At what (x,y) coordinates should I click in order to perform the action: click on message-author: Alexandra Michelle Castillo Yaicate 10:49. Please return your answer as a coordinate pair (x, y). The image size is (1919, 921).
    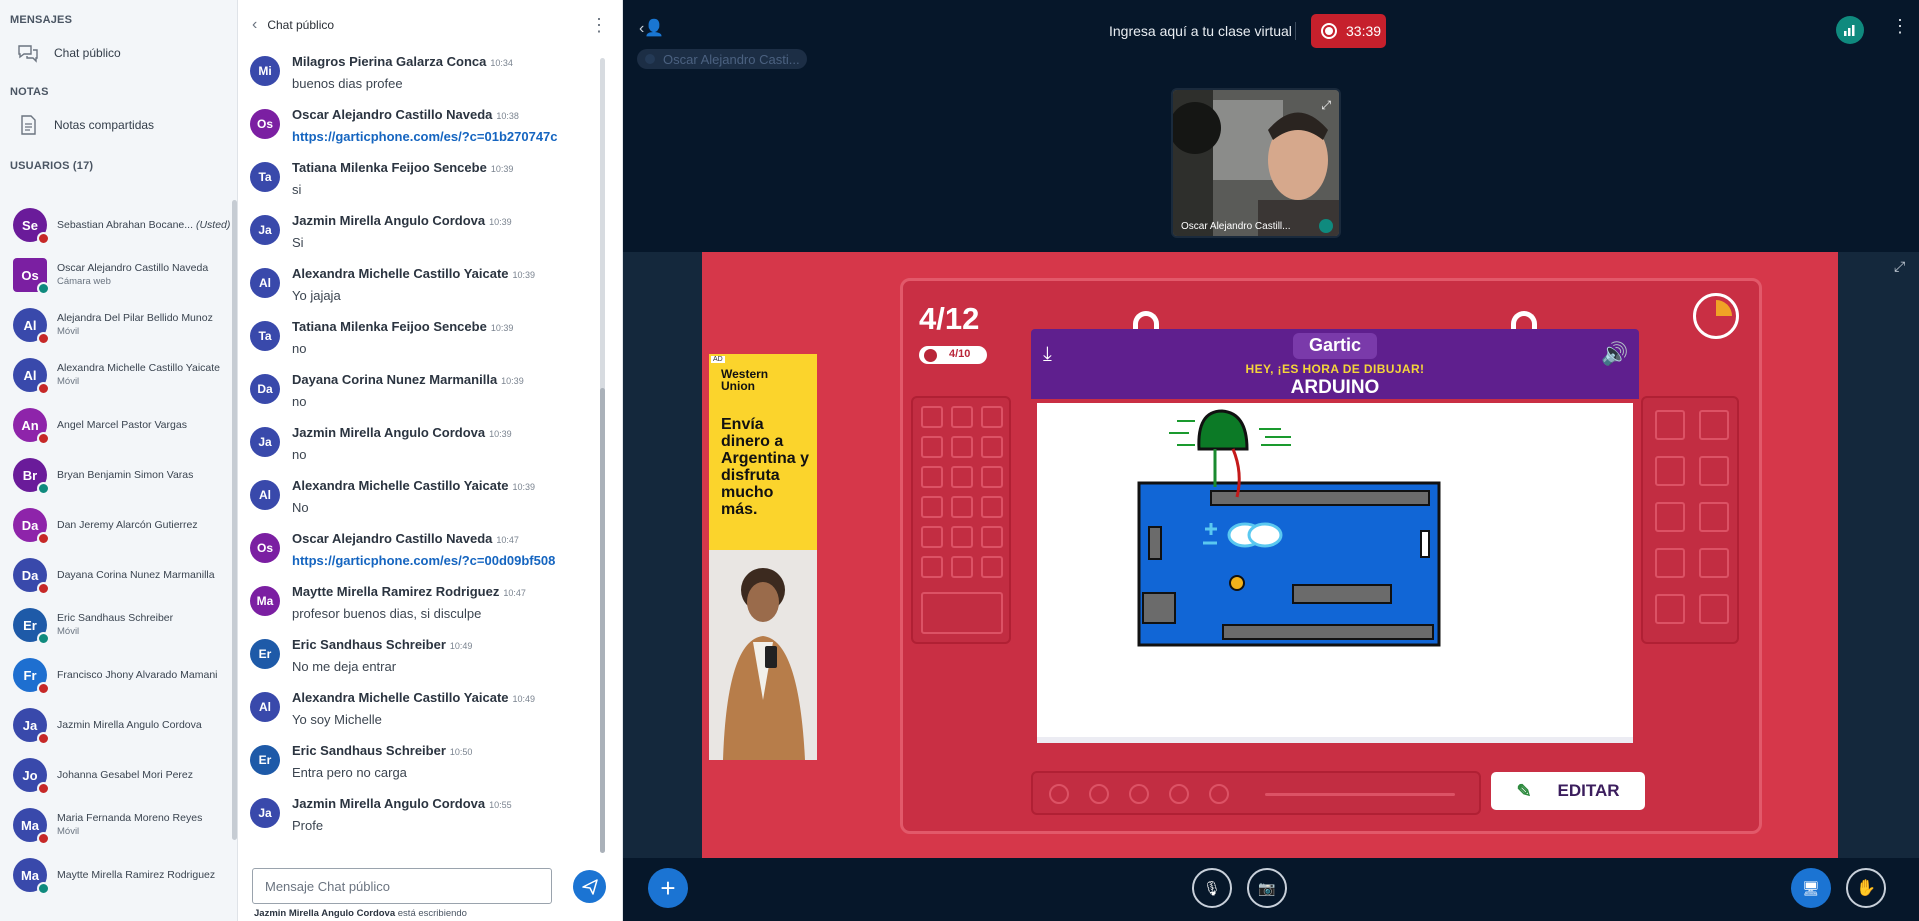
    Looking at the image, I should click on (413, 697).